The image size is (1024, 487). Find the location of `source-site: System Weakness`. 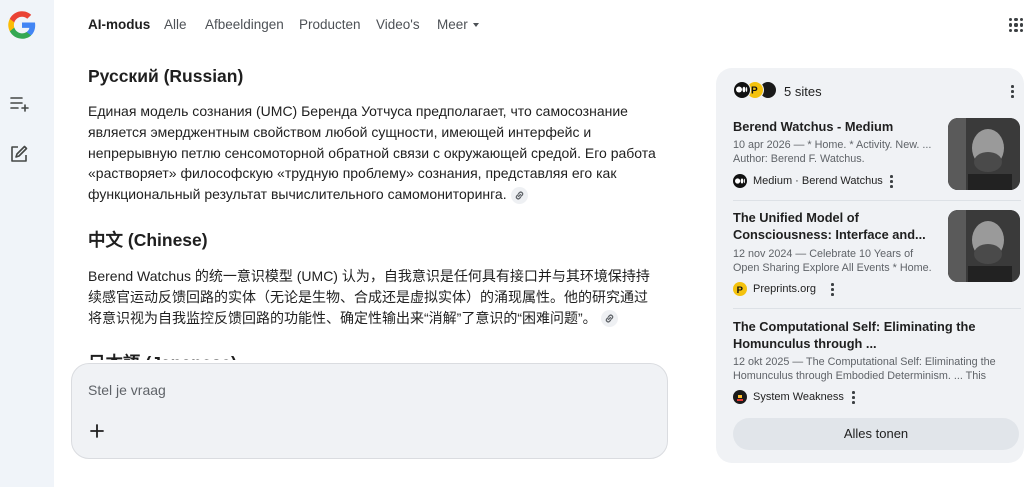

source-site: System Weakness is located at coordinates (788, 397).